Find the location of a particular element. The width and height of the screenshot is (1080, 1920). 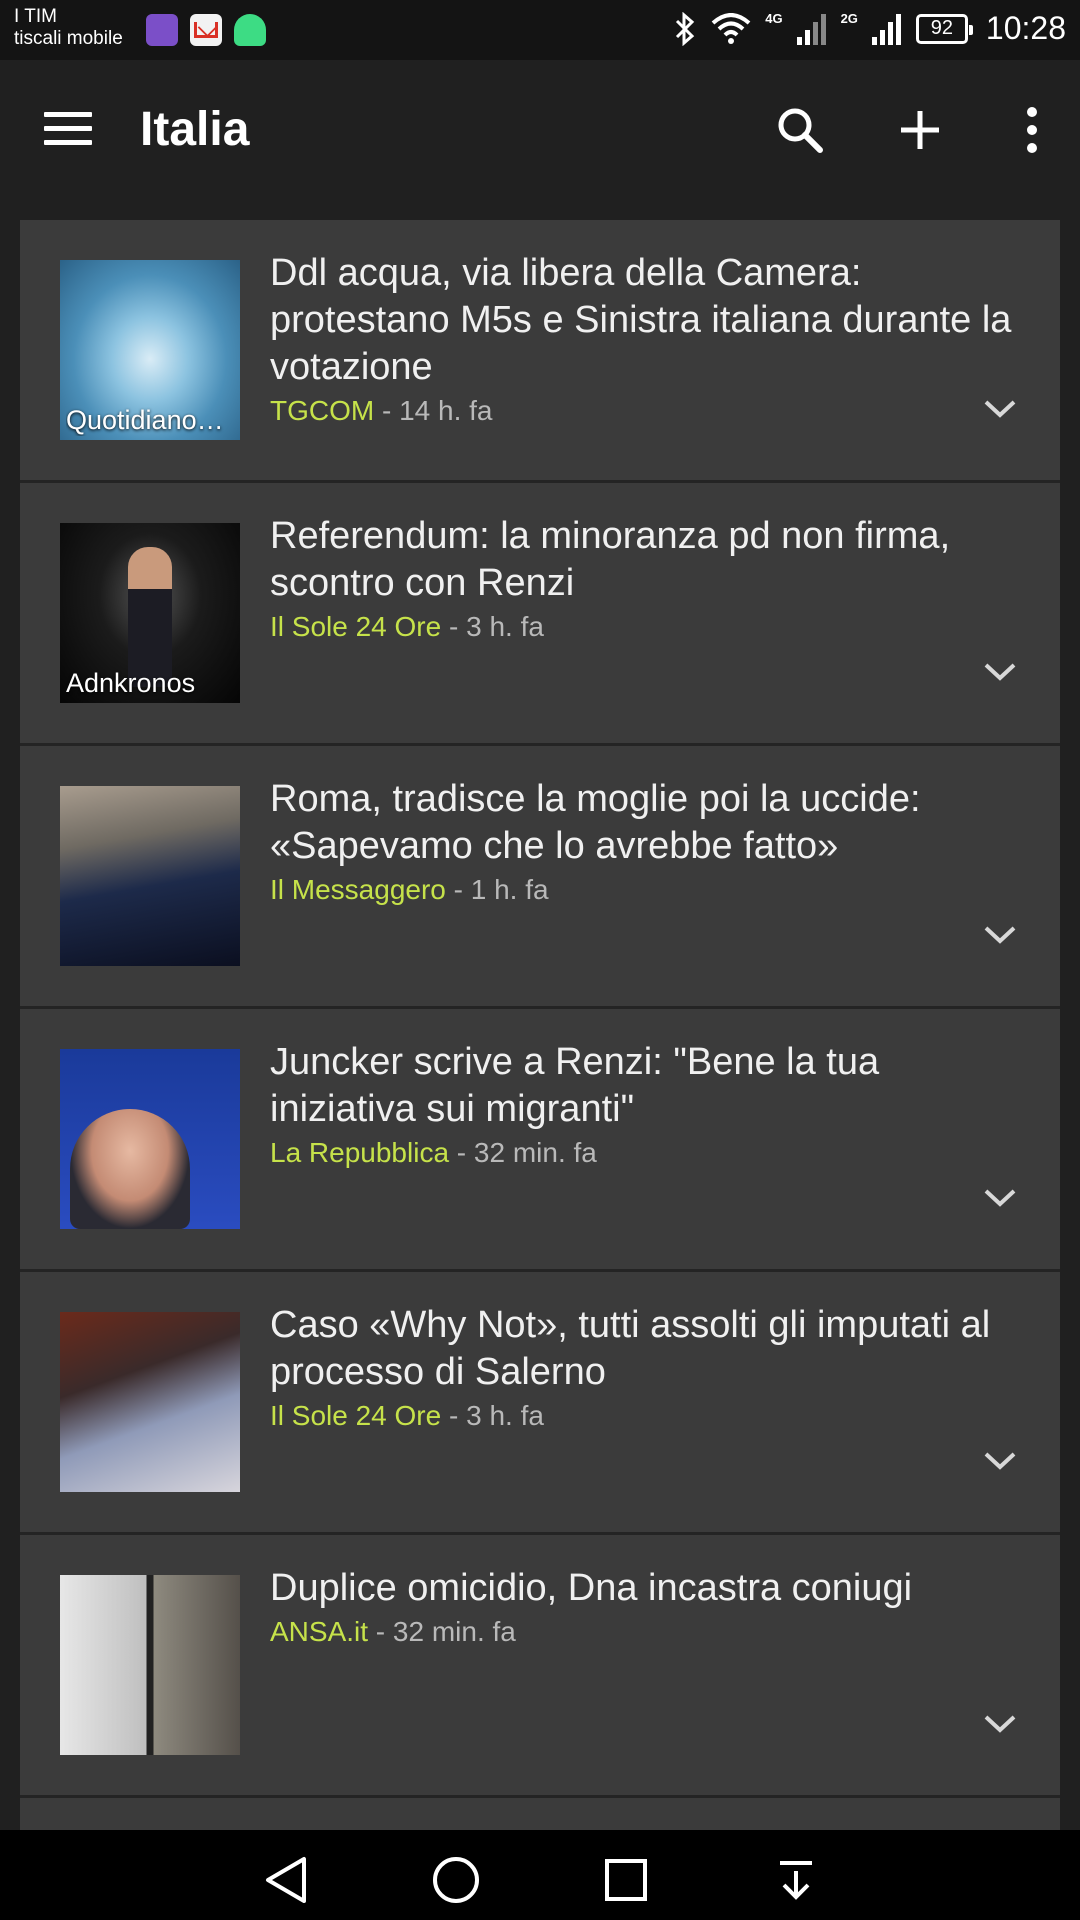

article-thumbnail: Adnkronos is located at coordinates (150, 613).